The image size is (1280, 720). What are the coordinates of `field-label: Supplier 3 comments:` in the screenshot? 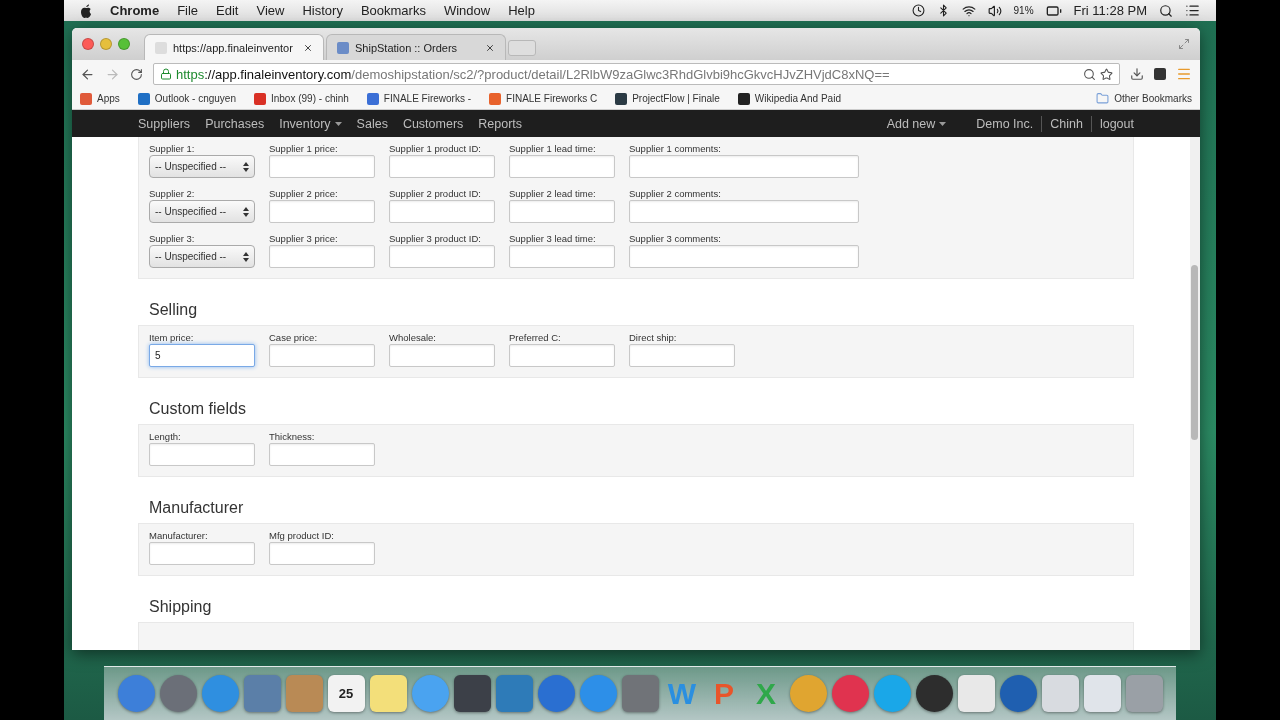 It's located at (675, 238).